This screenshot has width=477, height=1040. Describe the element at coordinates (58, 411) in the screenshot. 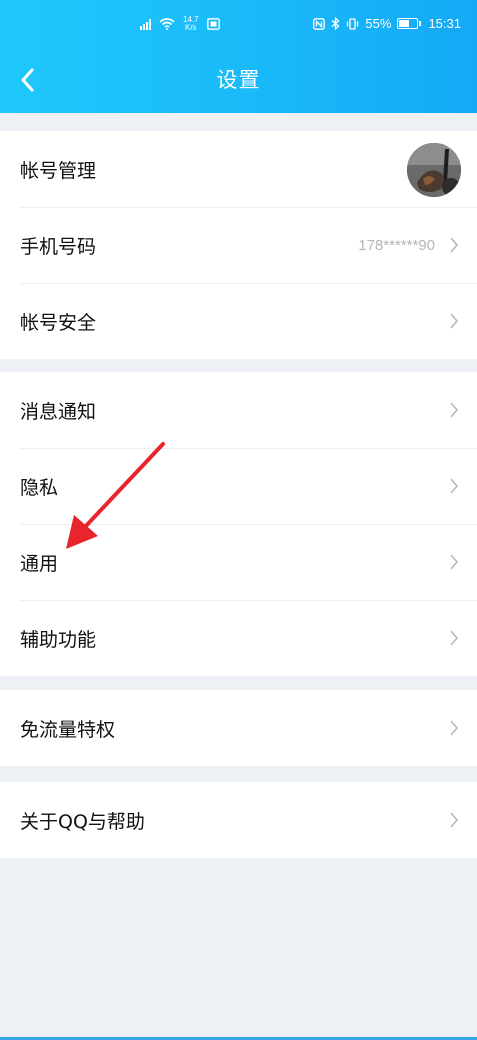

I see `message-notification-label: 消息通知` at that location.